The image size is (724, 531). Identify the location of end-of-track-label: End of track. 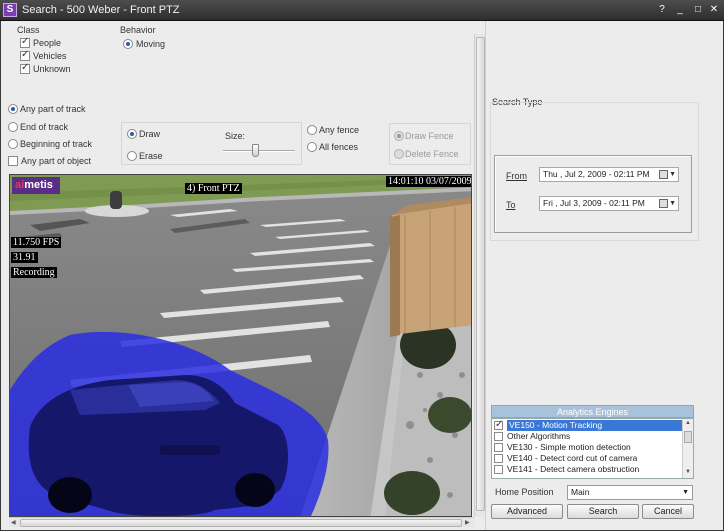
(44, 127).